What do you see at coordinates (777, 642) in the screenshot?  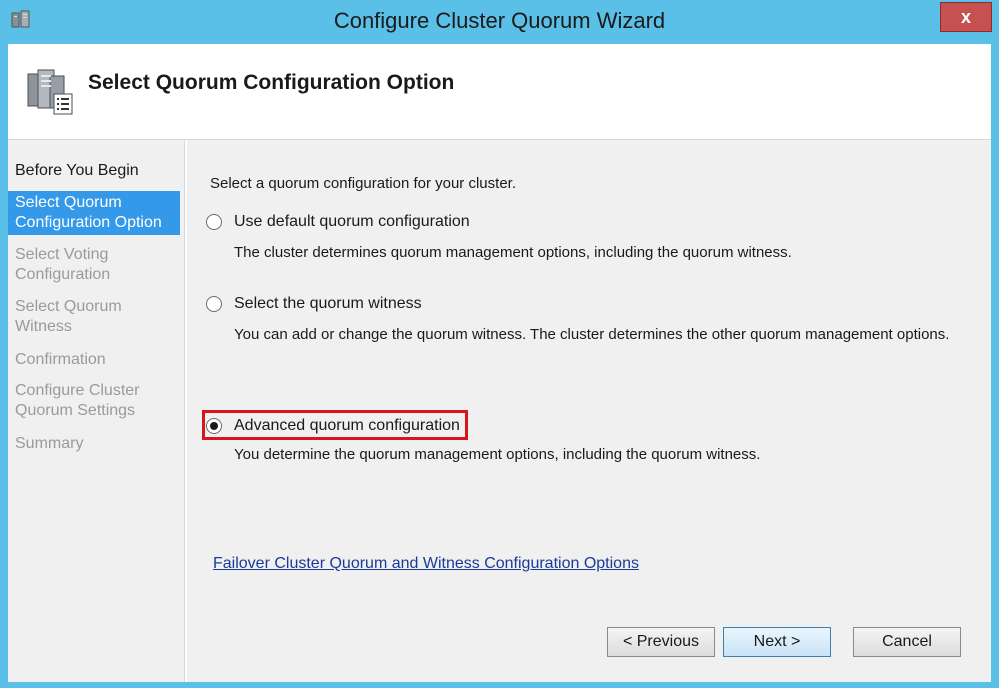 I see `next-button: Next >` at bounding box center [777, 642].